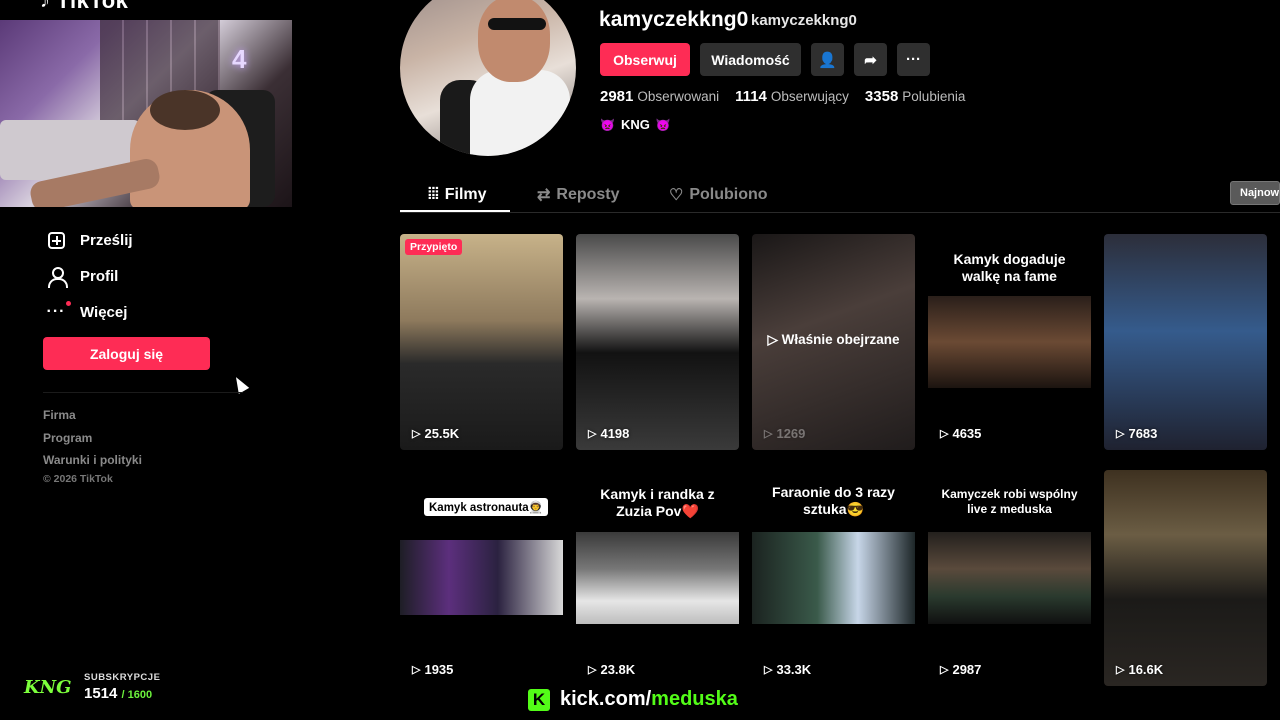 The height and width of the screenshot is (720, 1280). I want to click on profile-bio: 👿 KNG 👿, so click(635, 124).